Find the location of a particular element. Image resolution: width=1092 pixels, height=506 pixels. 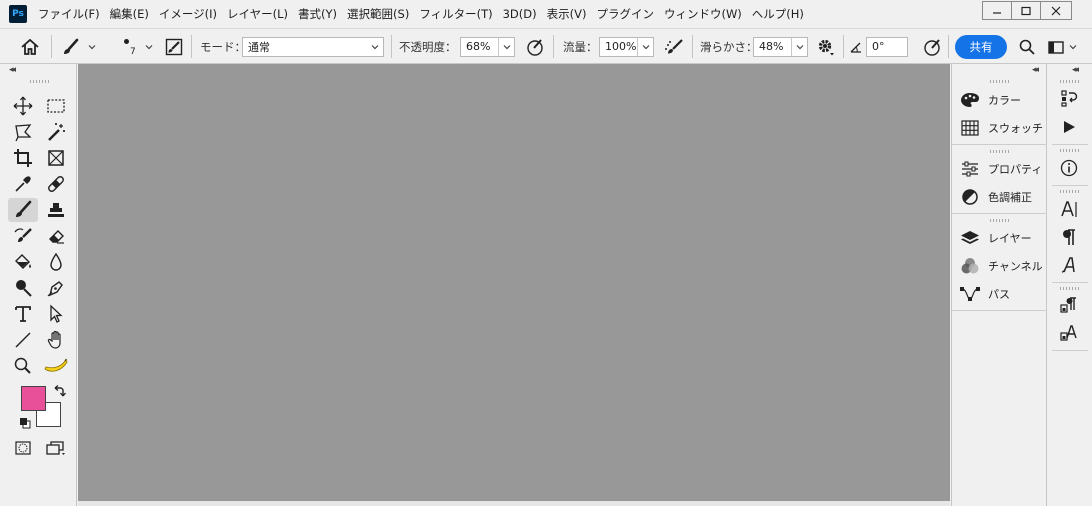

swap-colors-button is located at coordinates (59, 391).